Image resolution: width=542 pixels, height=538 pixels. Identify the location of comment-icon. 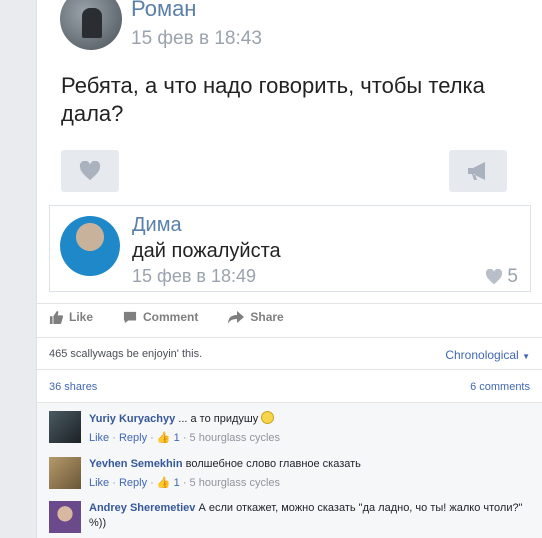
(130, 317).